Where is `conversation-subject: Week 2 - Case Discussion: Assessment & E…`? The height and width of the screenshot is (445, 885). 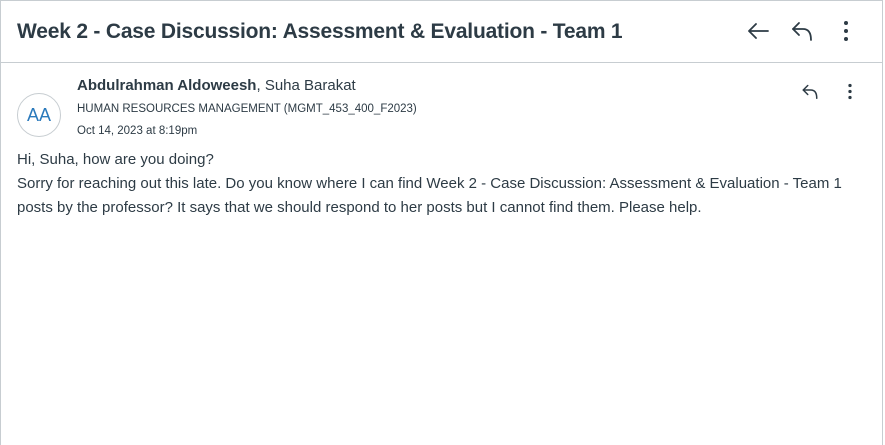
conversation-subject: Week 2 - Case Discussion: Assessment & E… is located at coordinates (320, 31).